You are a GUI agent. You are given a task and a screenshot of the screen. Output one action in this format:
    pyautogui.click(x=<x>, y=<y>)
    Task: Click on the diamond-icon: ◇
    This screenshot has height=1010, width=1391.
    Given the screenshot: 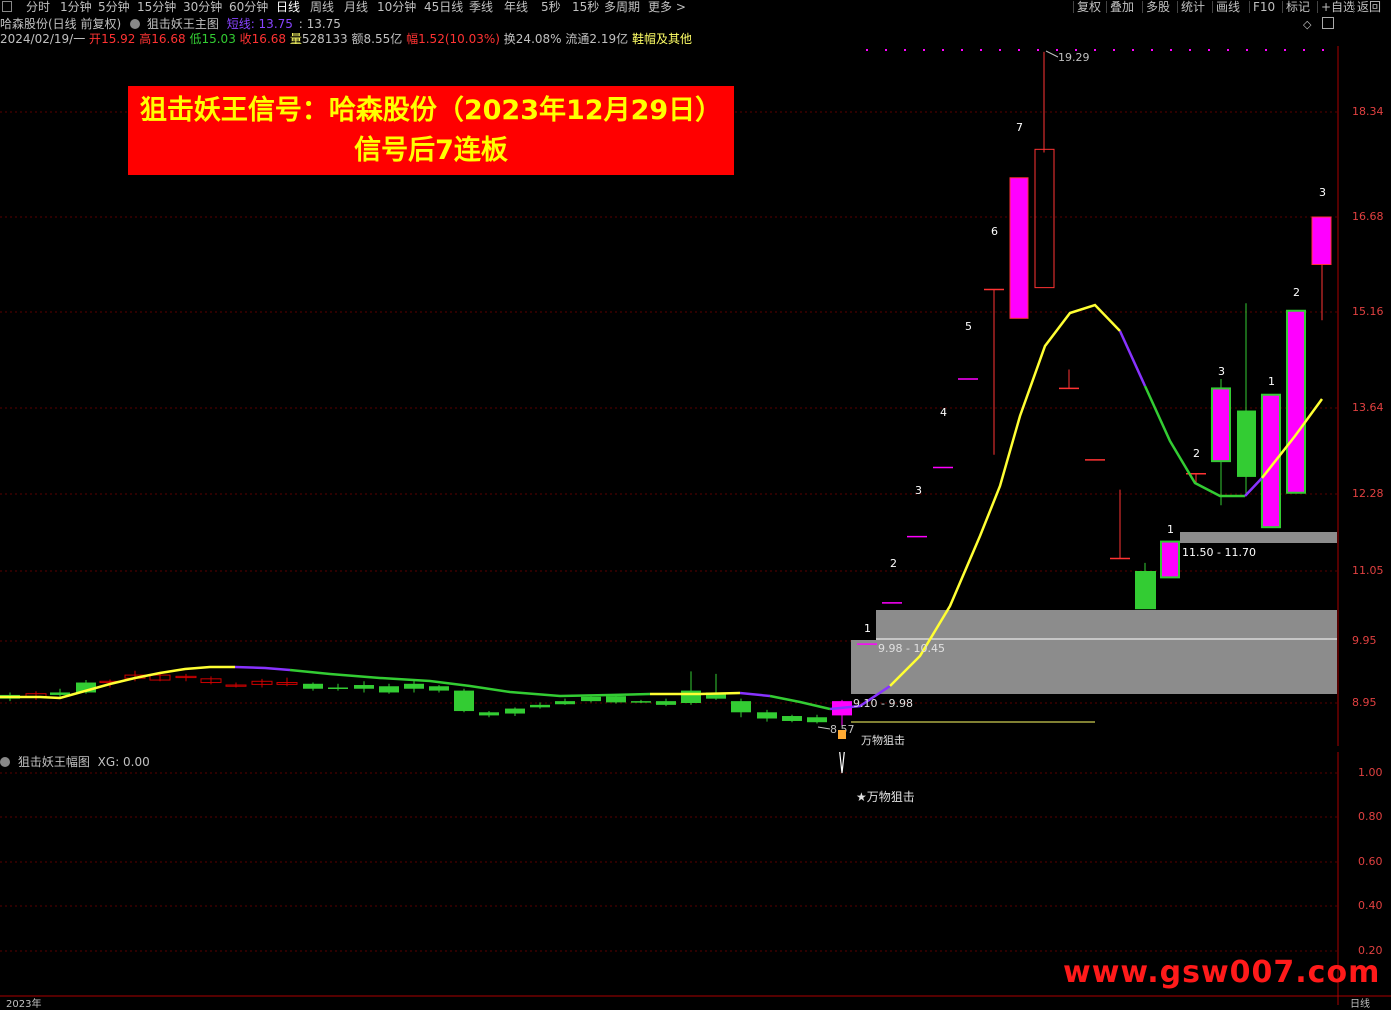 What is the action you would take?
    pyautogui.click(x=1307, y=24)
    